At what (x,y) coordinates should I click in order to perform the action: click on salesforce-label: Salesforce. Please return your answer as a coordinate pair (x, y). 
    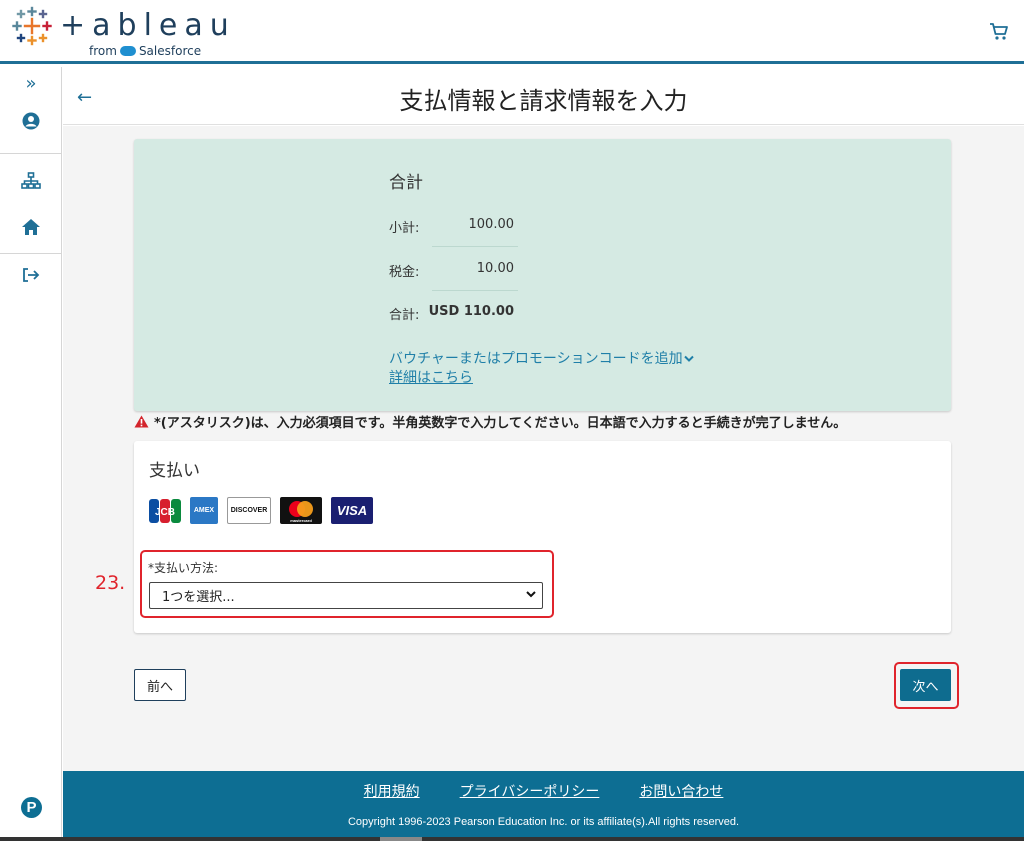
    Looking at the image, I should click on (170, 51).